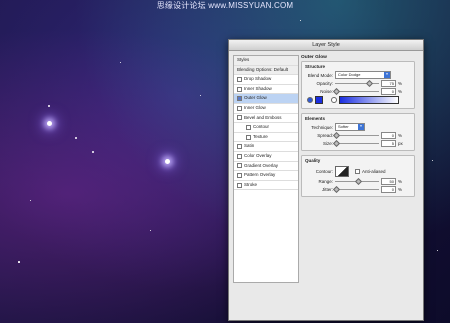 The image size is (450, 323). I want to click on jitter-label: Jitter:, so click(327, 189).